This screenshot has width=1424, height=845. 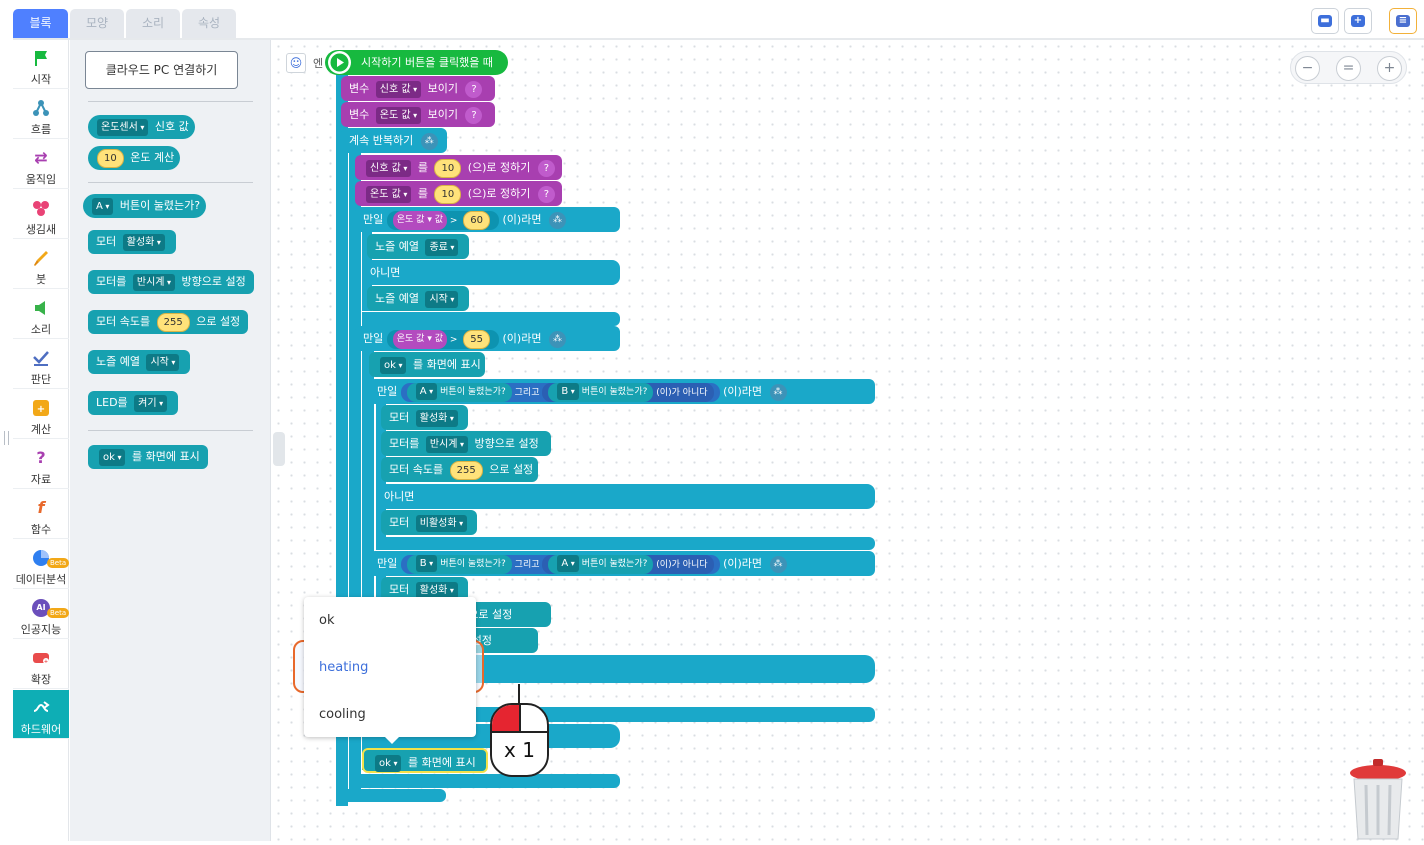 I want to click on category-brush: 붓, so click(x=41, y=264).